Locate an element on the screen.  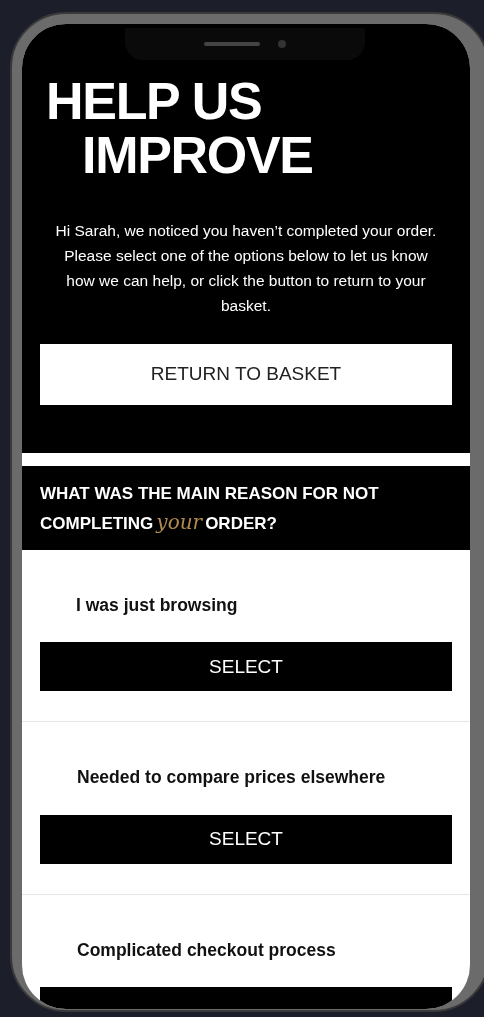
option-label: Needed to compare prices elsewhere is located at coordinates (231, 778).